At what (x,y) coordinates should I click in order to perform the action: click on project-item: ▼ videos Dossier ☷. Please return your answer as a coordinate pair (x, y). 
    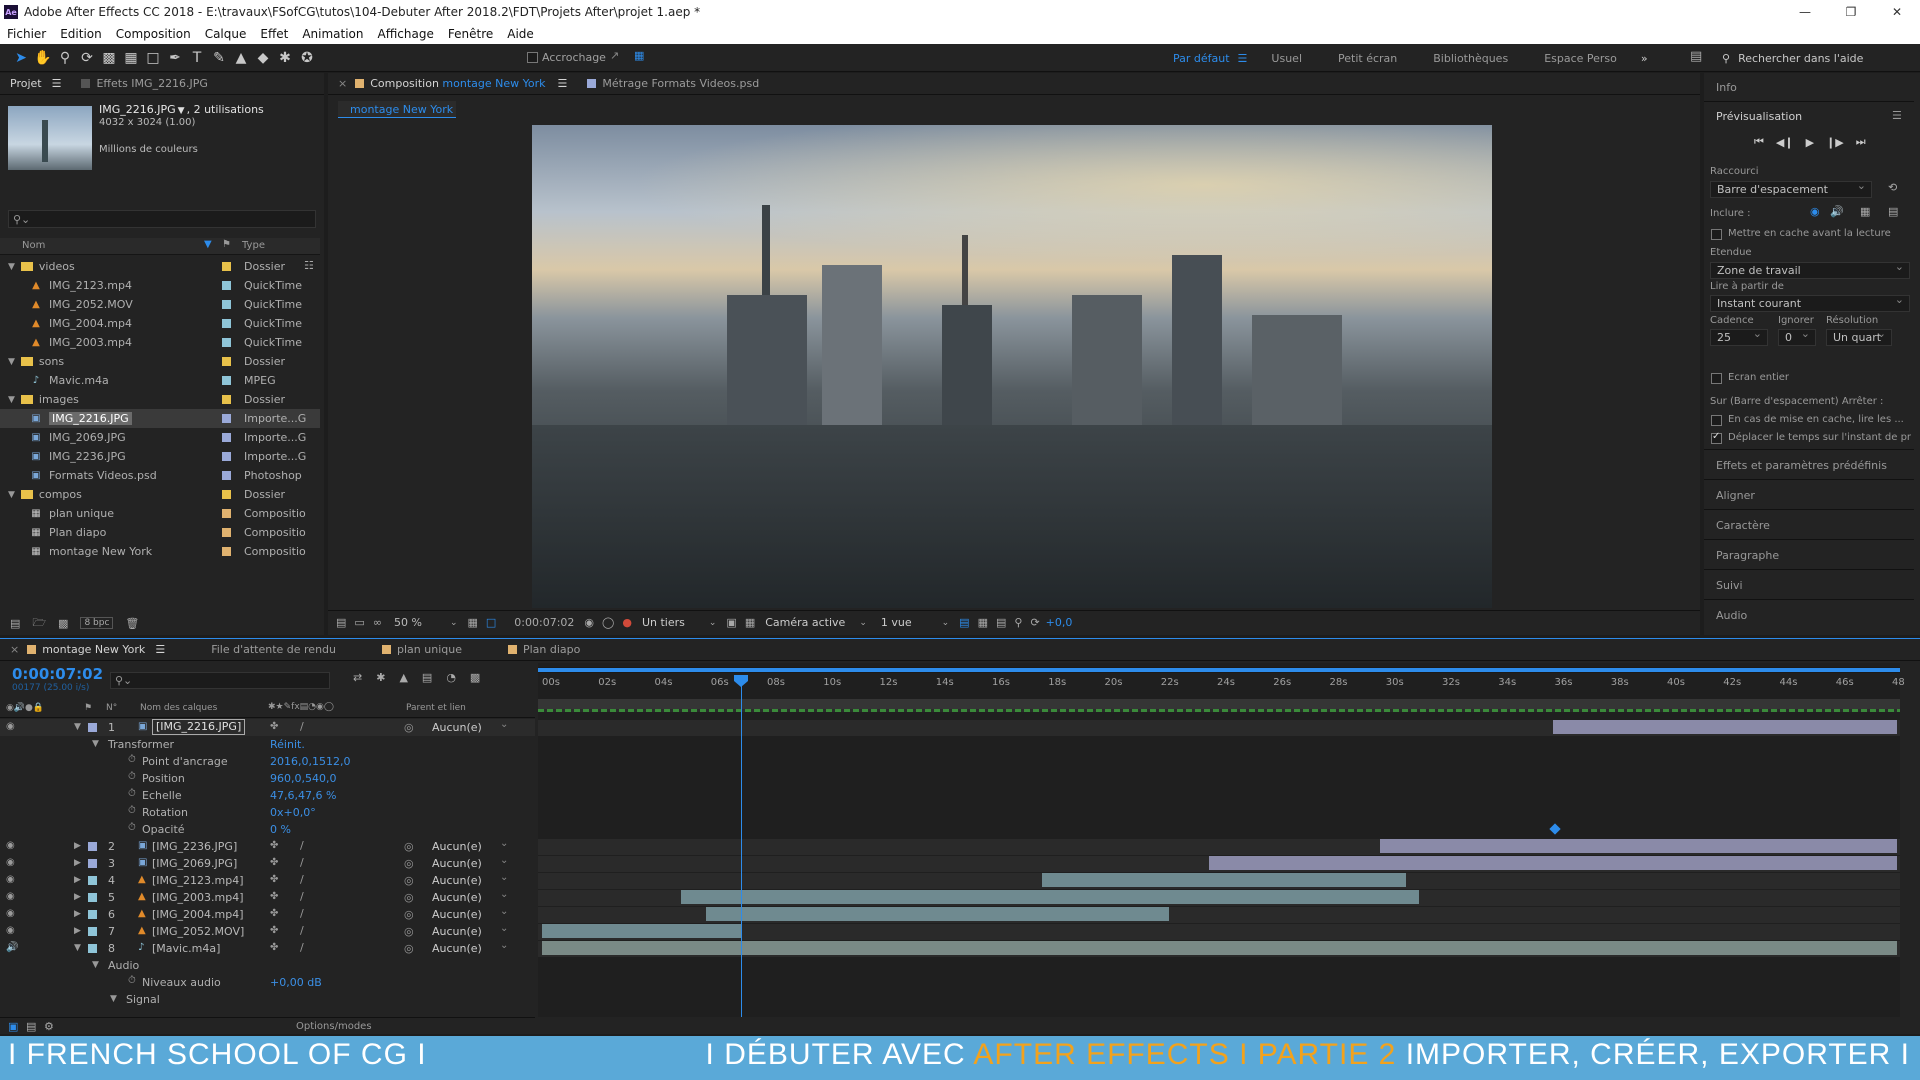
    Looking at the image, I should click on (160, 266).